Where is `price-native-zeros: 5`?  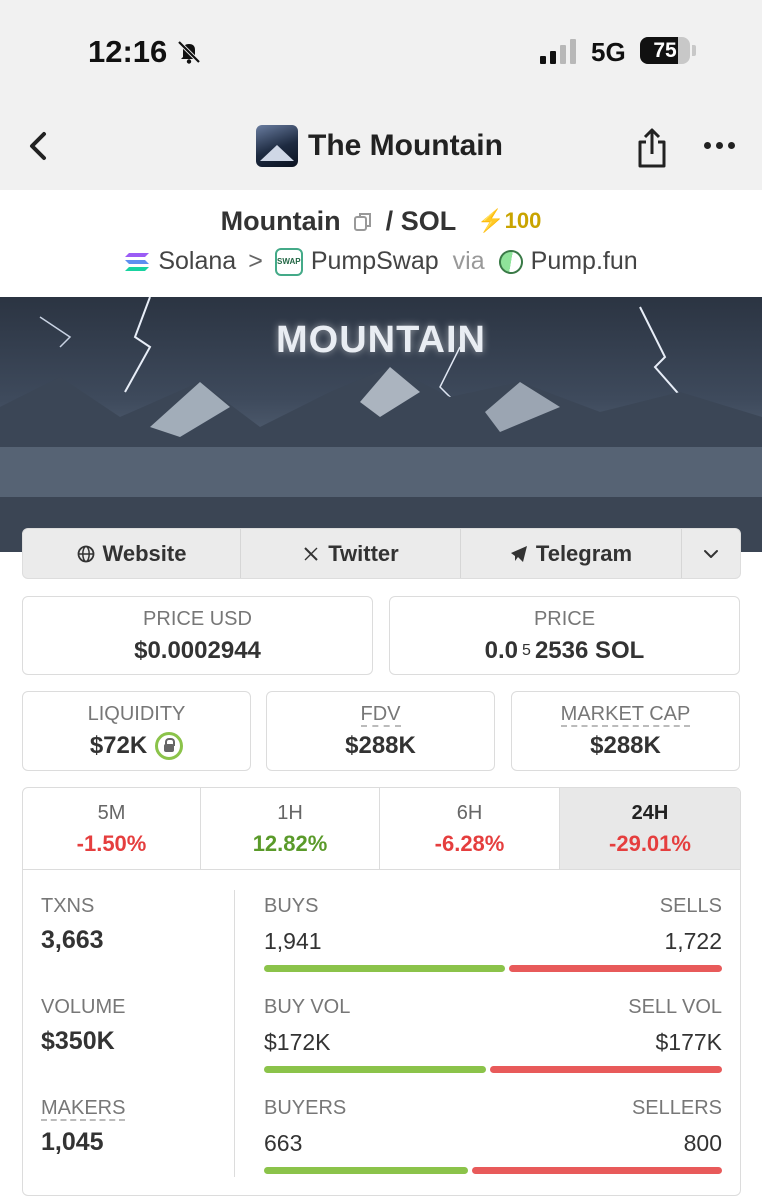 price-native-zeros: 5 is located at coordinates (526, 650).